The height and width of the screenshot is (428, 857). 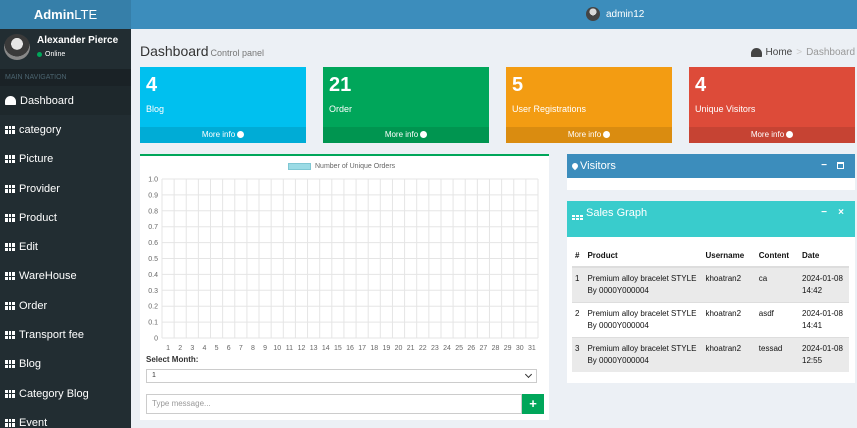 What do you see at coordinates (229, 348) in the screenshot?
I see `x-tick-label: 6` at bounding box center [229, 348].